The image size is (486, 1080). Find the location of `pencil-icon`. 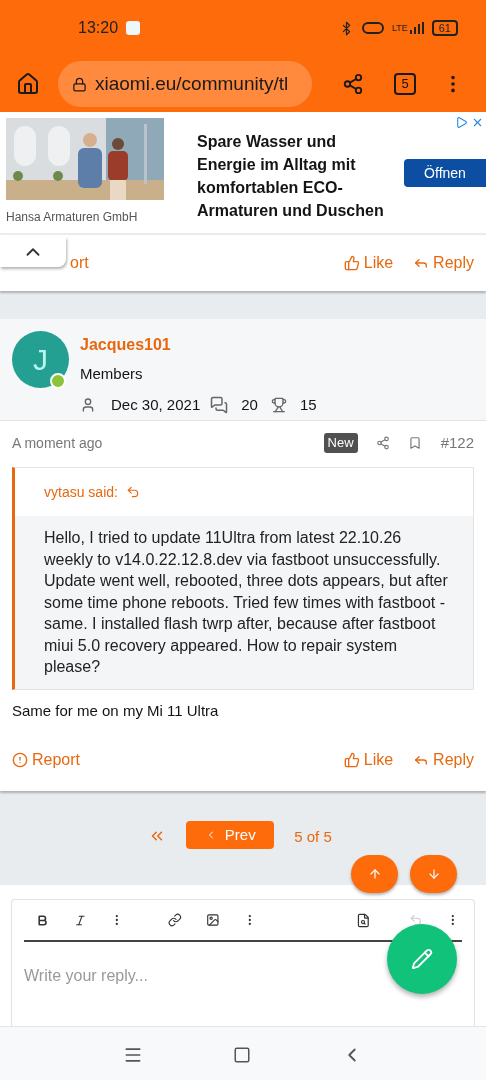

pencil-icon is located at coordinates (422, 959).